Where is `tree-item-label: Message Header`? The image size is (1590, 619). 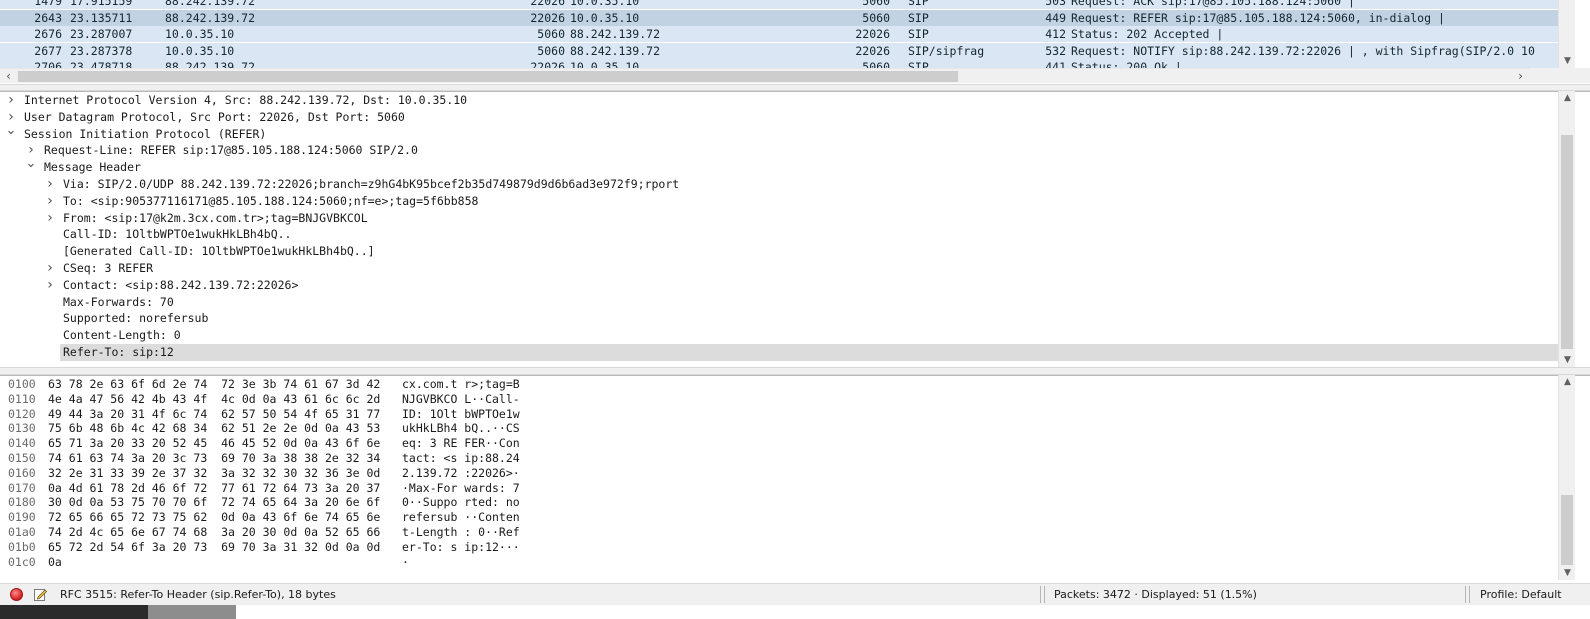 tree-item-label: Message Header is located at coordinates (92, 167).